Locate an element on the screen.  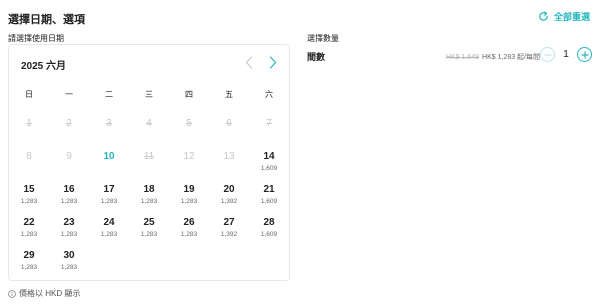
calendar-day: 7 is located at coordinates (269, 125).